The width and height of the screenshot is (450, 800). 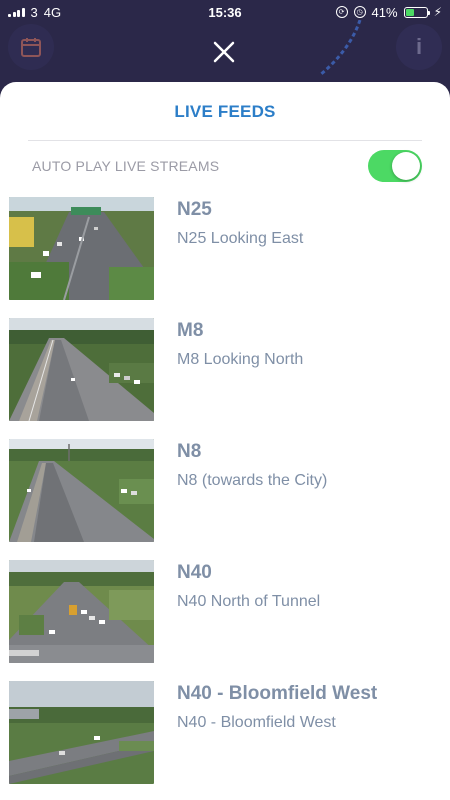 I want to click on calendar-button, so click(x=31, y=47).